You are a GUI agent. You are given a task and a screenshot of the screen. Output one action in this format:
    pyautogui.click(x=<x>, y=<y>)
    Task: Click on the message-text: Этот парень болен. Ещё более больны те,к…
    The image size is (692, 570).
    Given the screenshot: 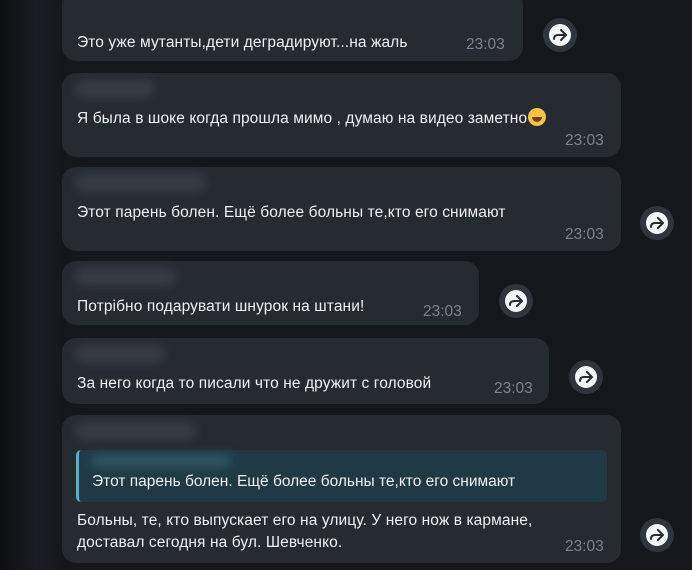 What is the action you would take?
    pyautogui.click(x=291, y=212)
    